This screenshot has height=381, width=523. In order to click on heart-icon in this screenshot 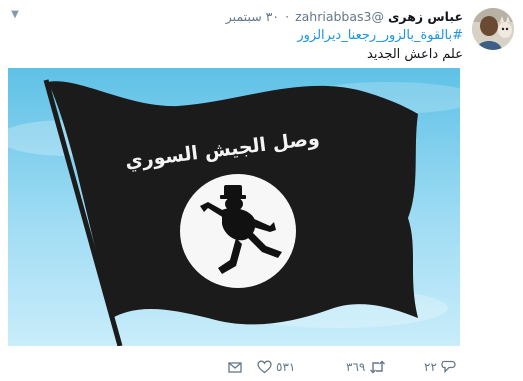, I will do `click(264, 367)`.